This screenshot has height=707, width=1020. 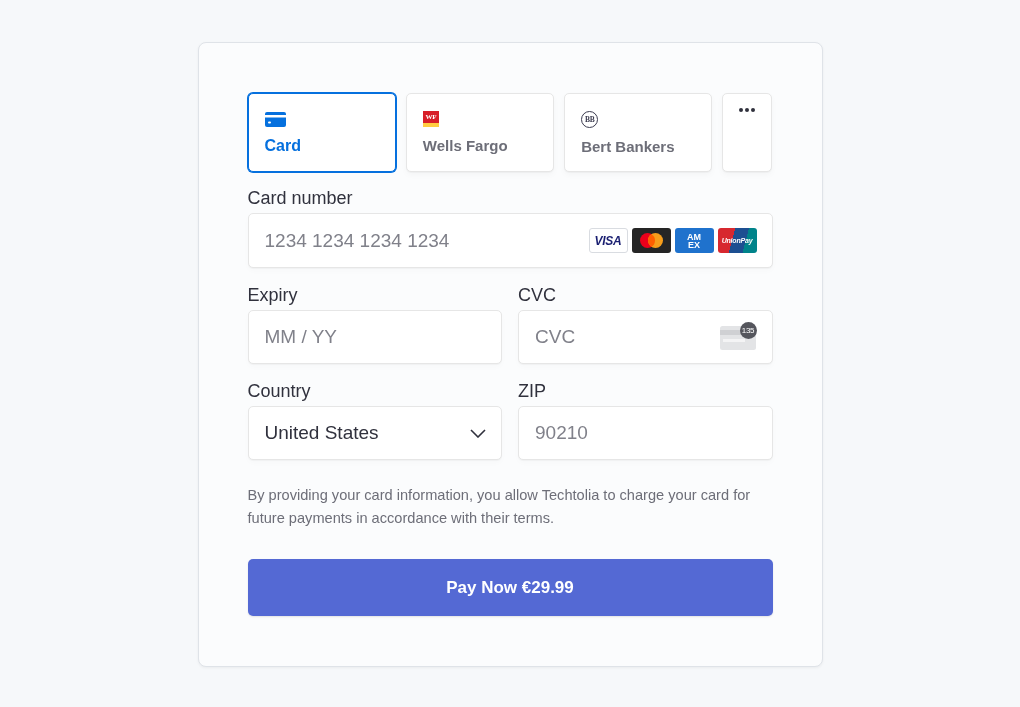 What do you see at coordinates (608, 240) in the screenshot?
I see `card-brand-logo: VISA` at bounding box center [608, 240].